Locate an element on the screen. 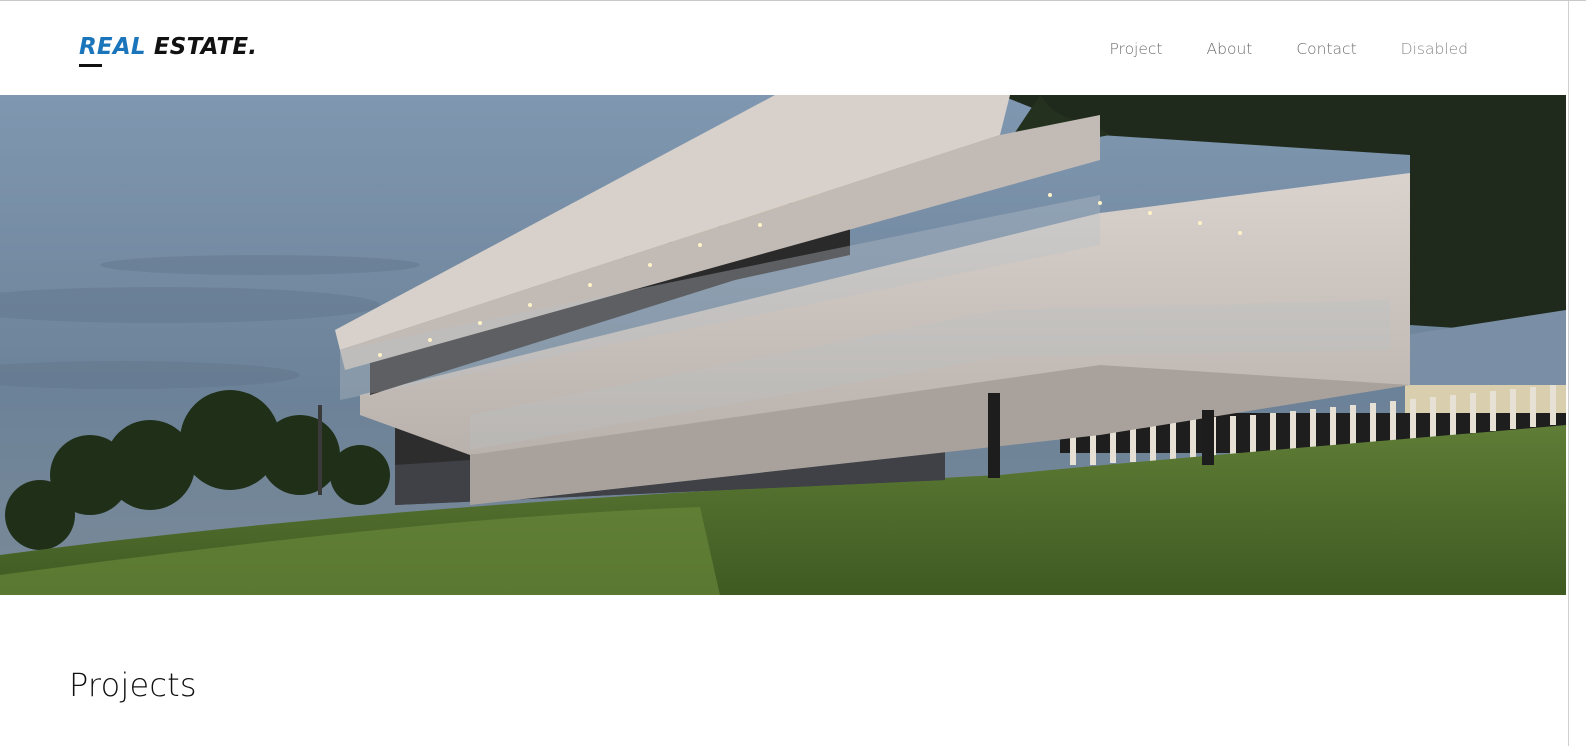  nav-link-contact: Contact is located at coordinates (1326, 49).